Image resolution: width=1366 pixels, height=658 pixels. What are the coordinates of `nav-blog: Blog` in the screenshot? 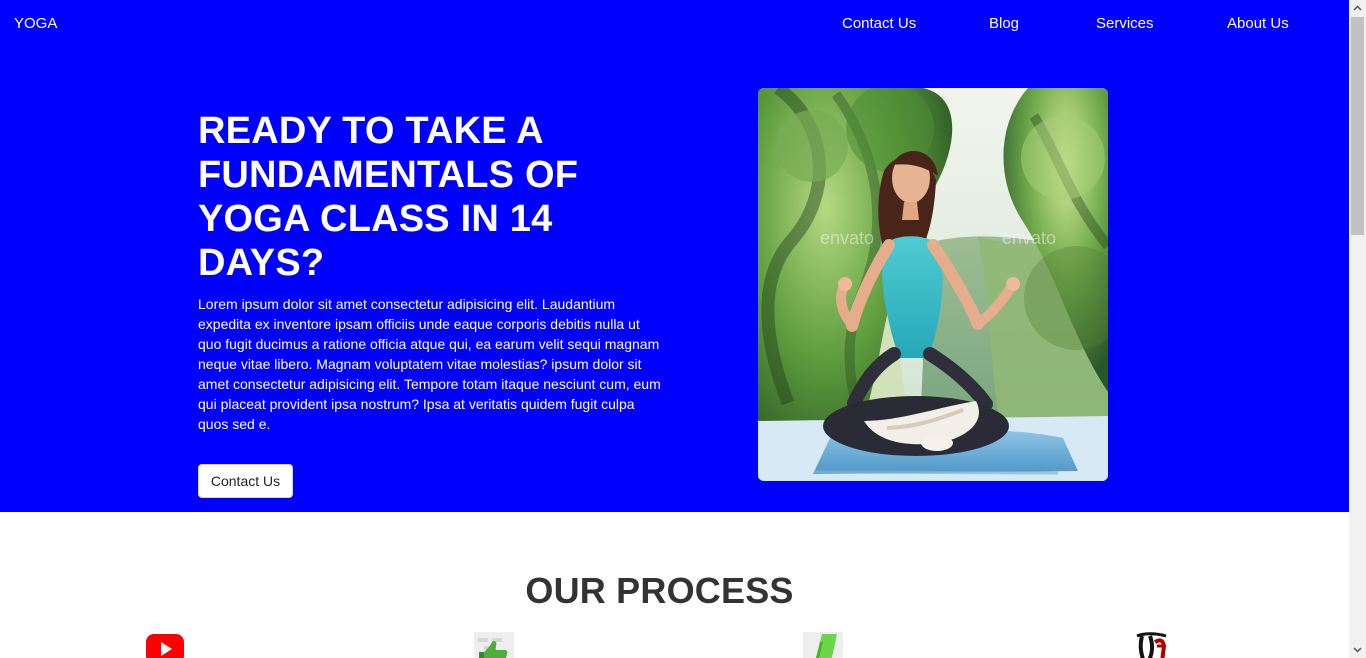 It's located at (1004, 23).